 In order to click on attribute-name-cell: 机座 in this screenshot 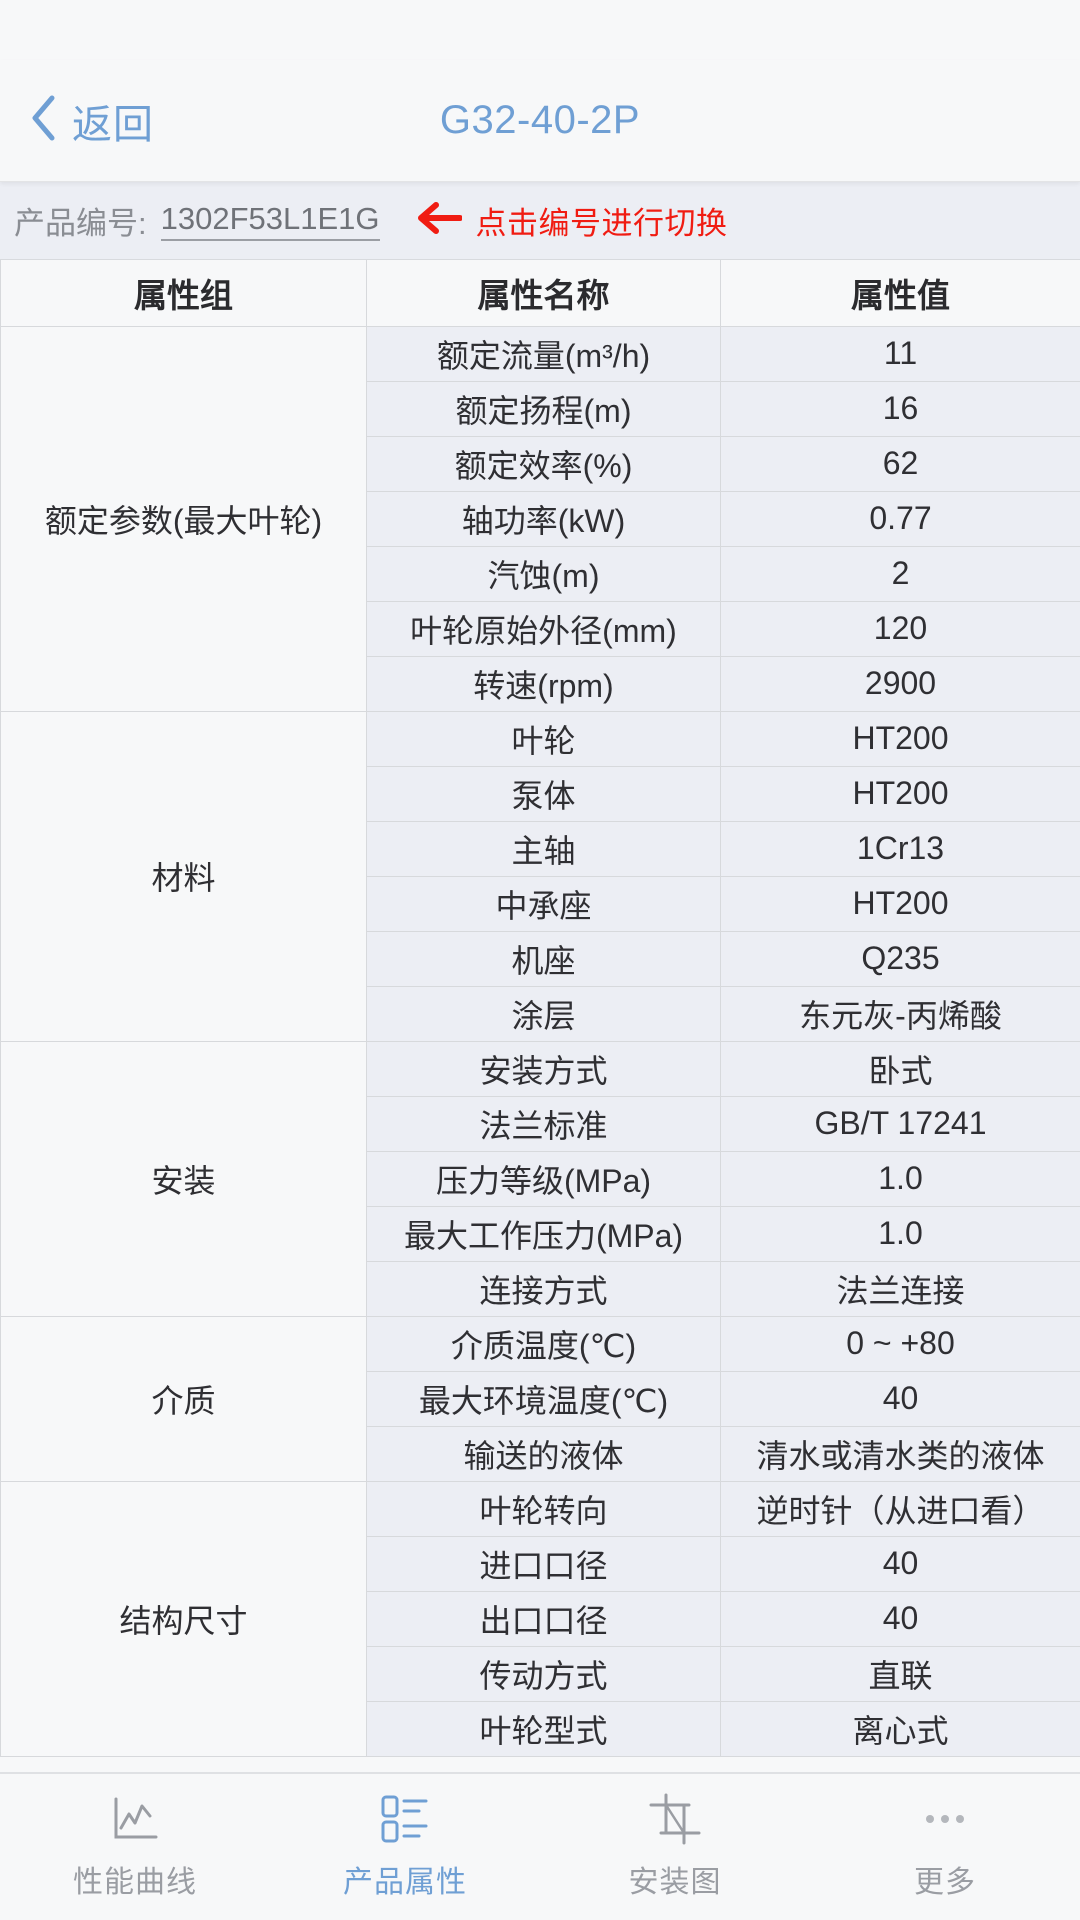, I will do `click(543, 958)`.